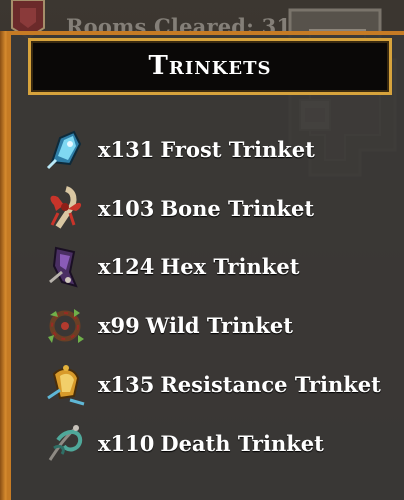 Image resolution: width=404 pixels, height=500 pixels. I want to click on trinket-row-bone: x103 Bone Trinket, so click(220, 208).